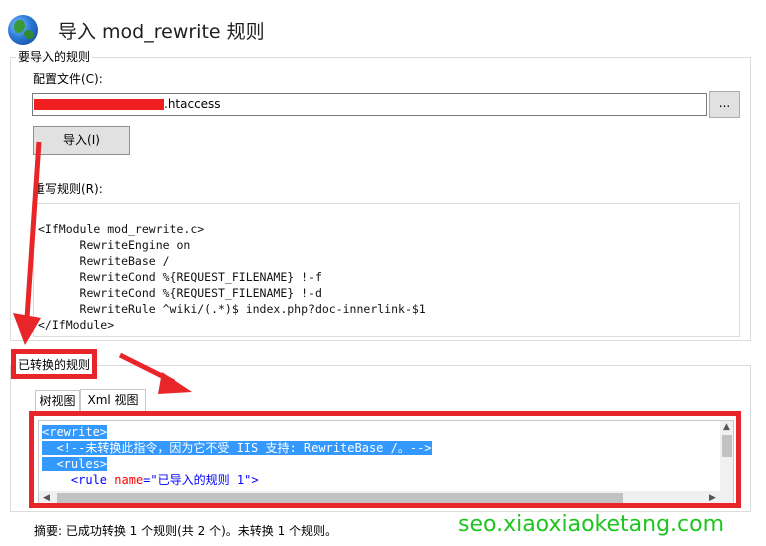 The height and width of the screenshot is (546, 766). What do you see at coordinates (591, 524) in the screenshot?
I see `watermark-text: seo.xiaoxiaoketang.com` at bounding box center [591, 524].